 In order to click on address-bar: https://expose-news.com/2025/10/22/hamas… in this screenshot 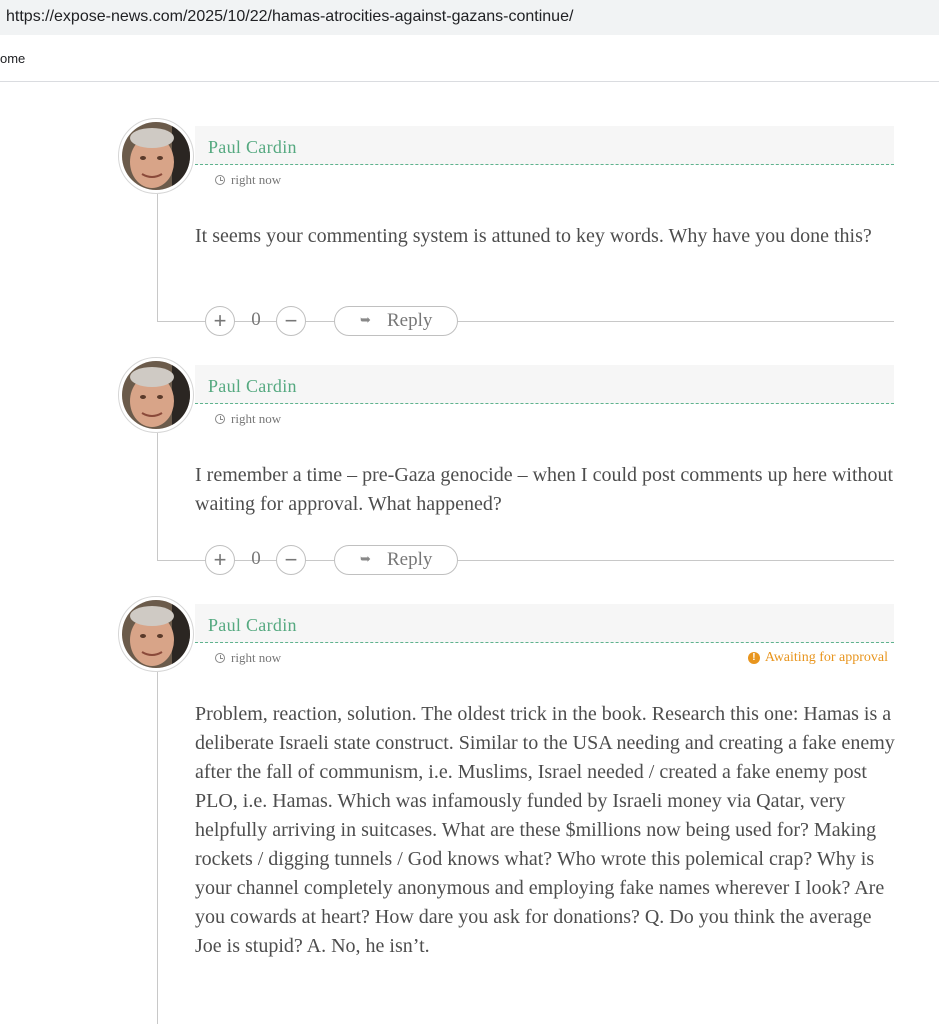, I will do `click(469, 17)`.